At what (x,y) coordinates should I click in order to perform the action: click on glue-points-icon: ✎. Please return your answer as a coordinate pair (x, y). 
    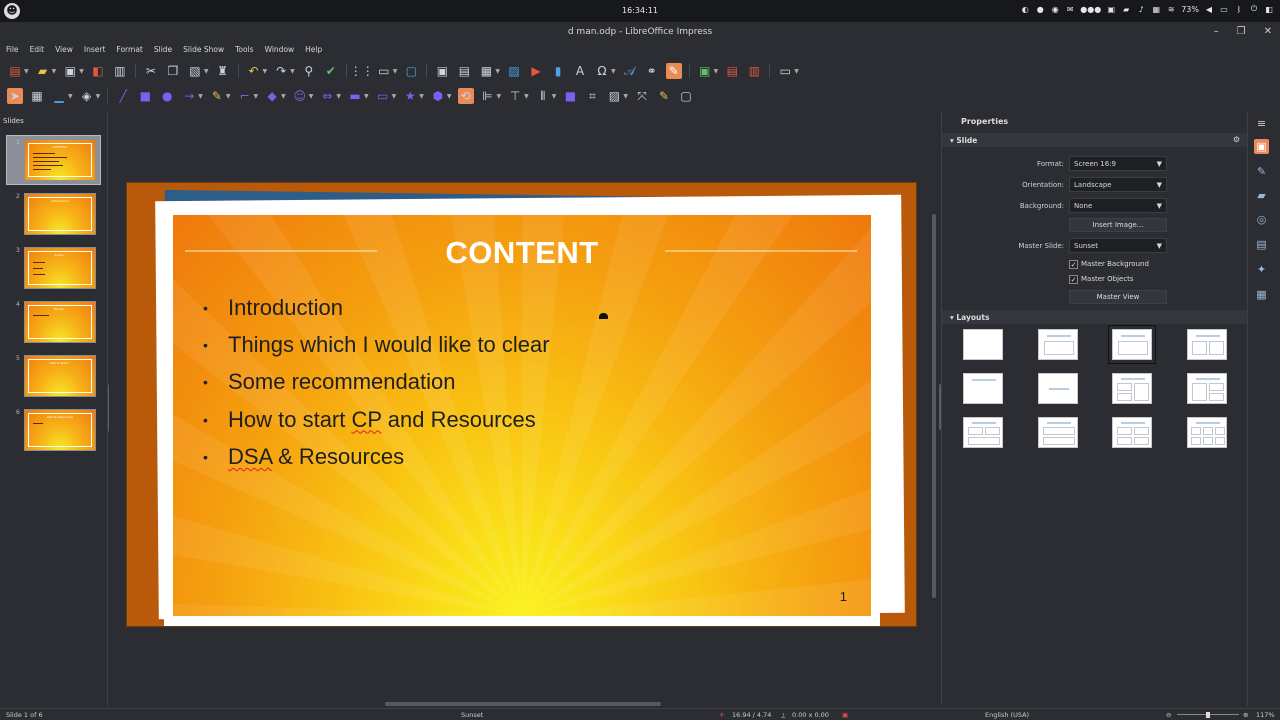
    Looking at the image, I should click on (664, 96).